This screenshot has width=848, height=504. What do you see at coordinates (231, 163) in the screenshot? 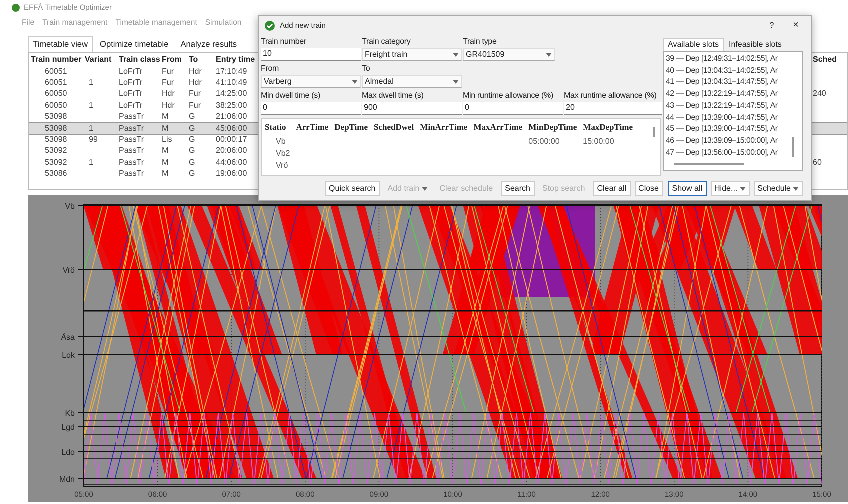
I see `table-cell-text: 44:06:00` at bounding box center [231, 163].